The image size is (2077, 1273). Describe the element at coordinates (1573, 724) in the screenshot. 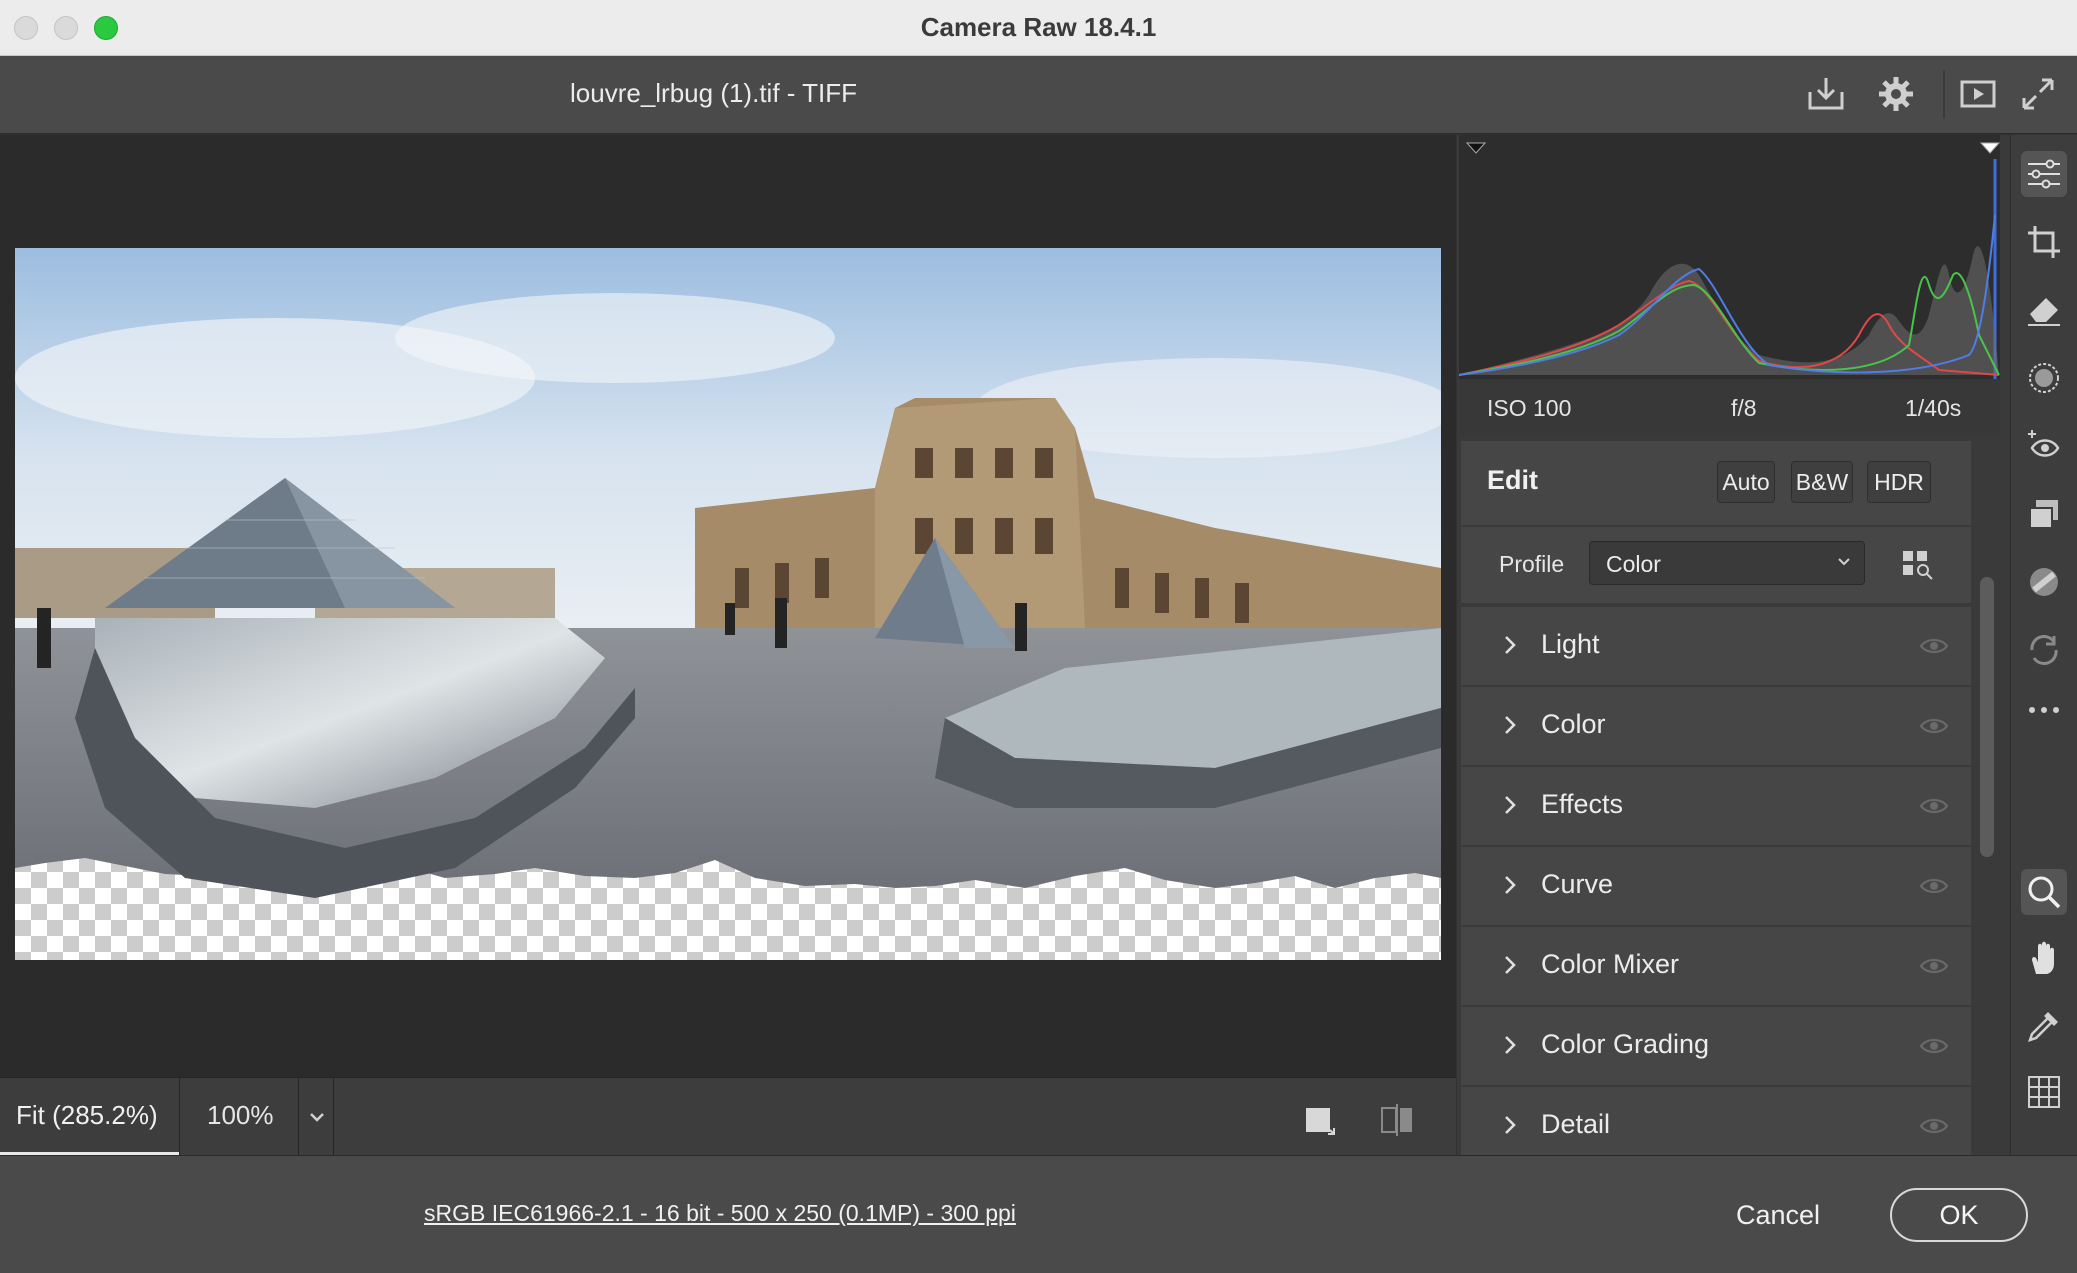

I see `section-label: Color` at that location.